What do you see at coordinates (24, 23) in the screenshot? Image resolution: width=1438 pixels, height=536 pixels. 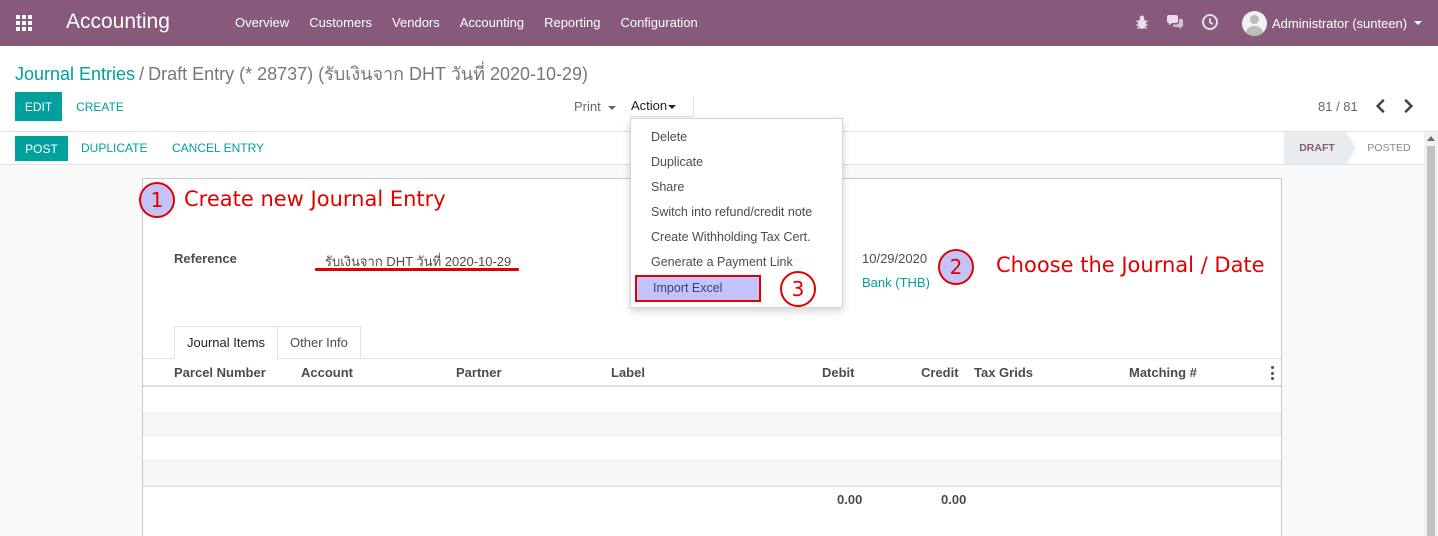 I see `apps-menu-icon` at bounding box center [24, 23].